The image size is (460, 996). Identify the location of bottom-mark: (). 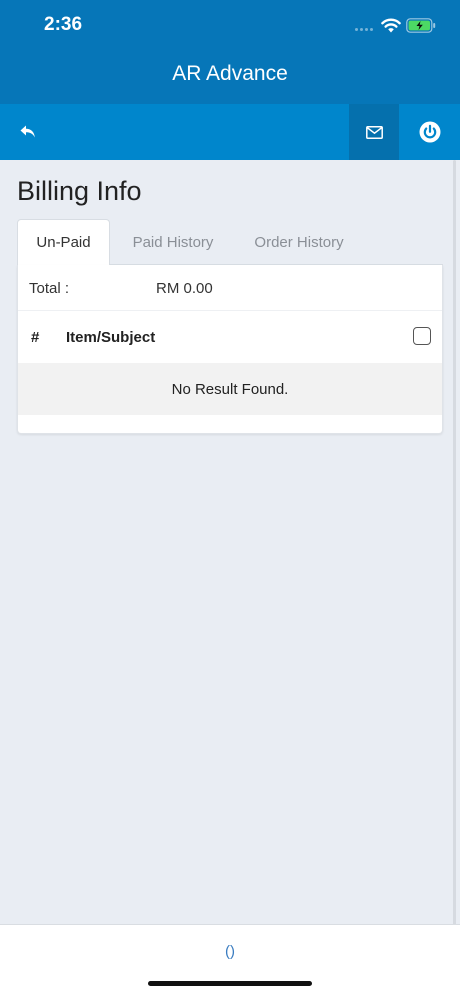
(230, 951).